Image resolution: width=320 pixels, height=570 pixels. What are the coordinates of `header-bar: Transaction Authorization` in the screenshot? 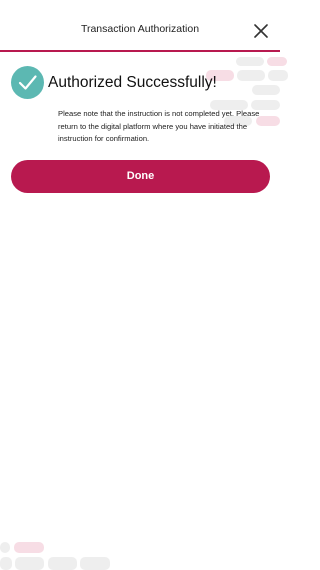 It's located at (140, 26).